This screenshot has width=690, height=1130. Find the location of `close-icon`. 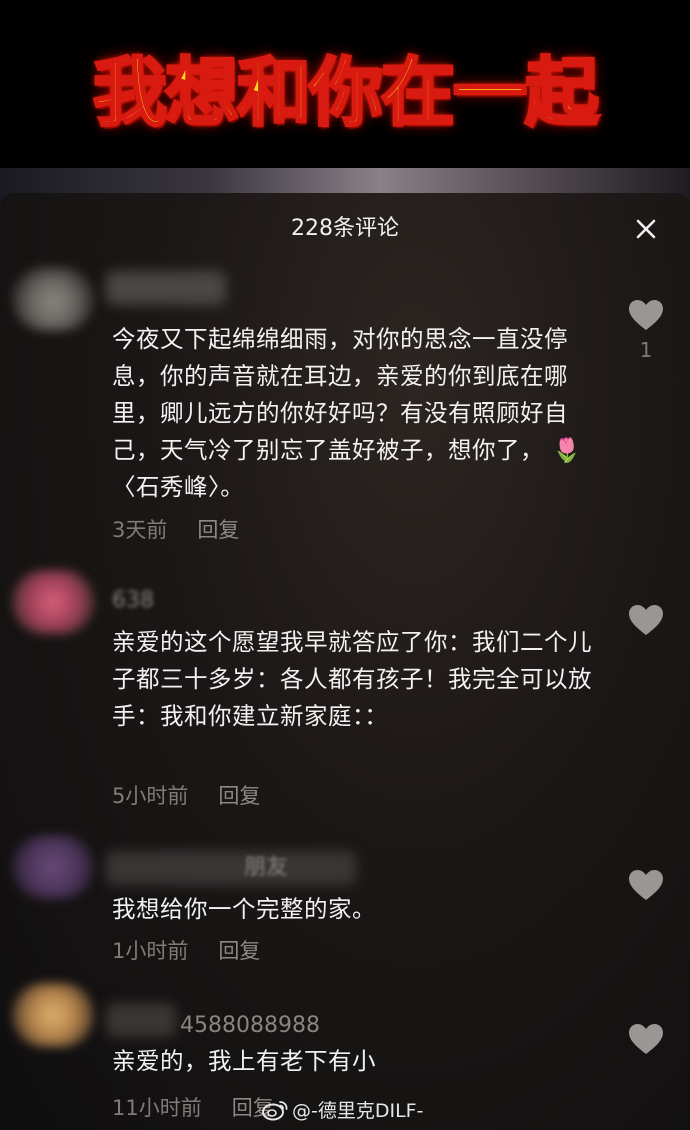

close-icon is located at coordinates (646, 229).